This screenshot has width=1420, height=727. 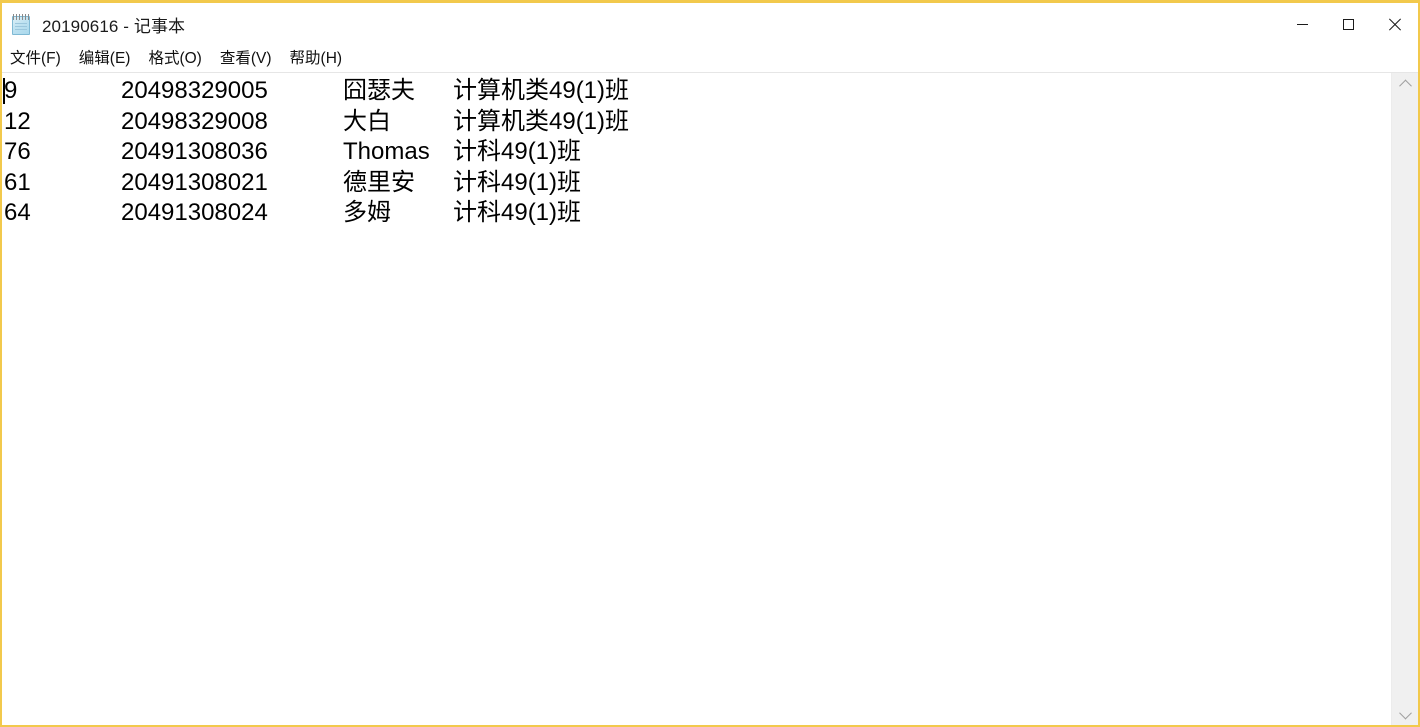 I want to click on menu-item-file: 文件(F), so click(x=40, y=59).